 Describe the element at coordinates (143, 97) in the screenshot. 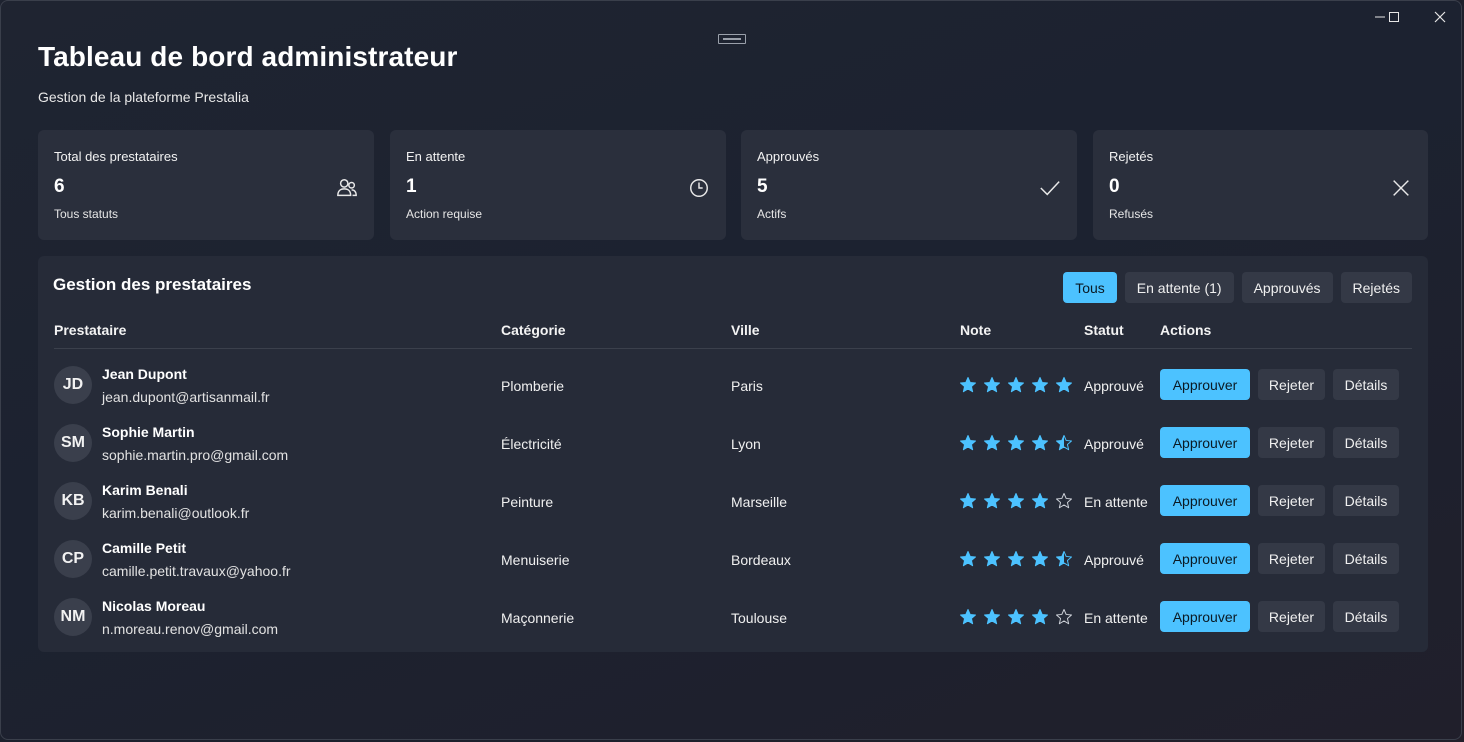

I see `page-subtitle: Gestion de la plateforme Prestalia` at that location.